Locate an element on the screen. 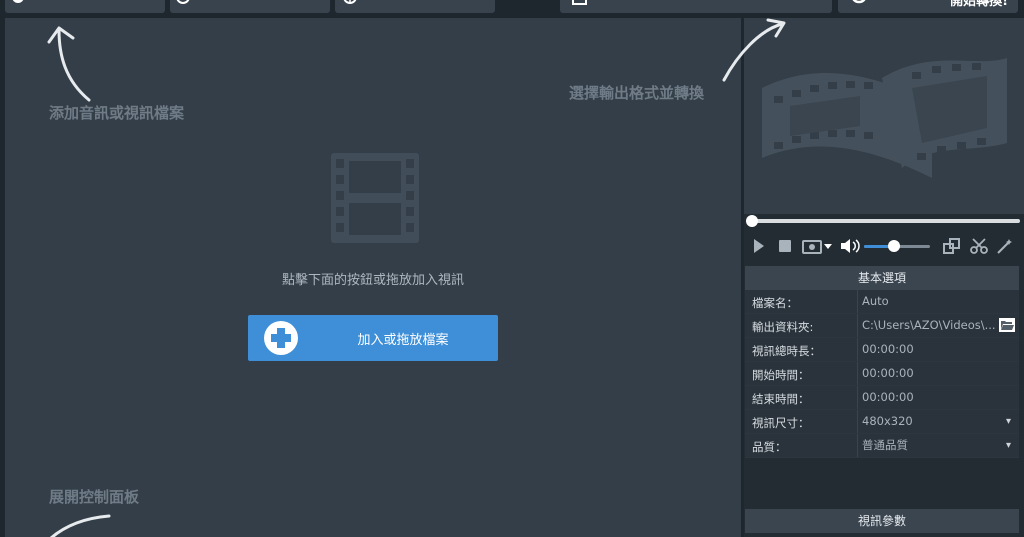 The width and height of the screenshot is (1024, 537). hint-expand-panel: 展開控制面板 is located at coordinates (94, 497).